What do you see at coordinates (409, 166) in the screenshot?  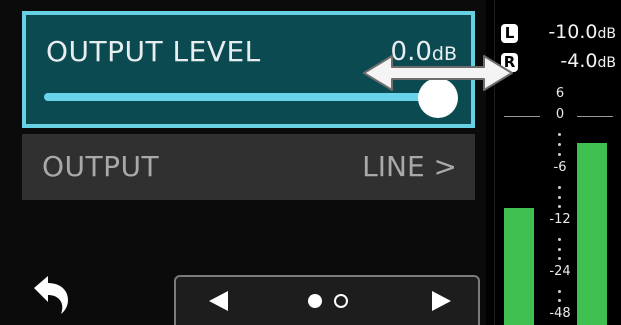 I see `output-value: LINE >` at bounding box center [409, 166].